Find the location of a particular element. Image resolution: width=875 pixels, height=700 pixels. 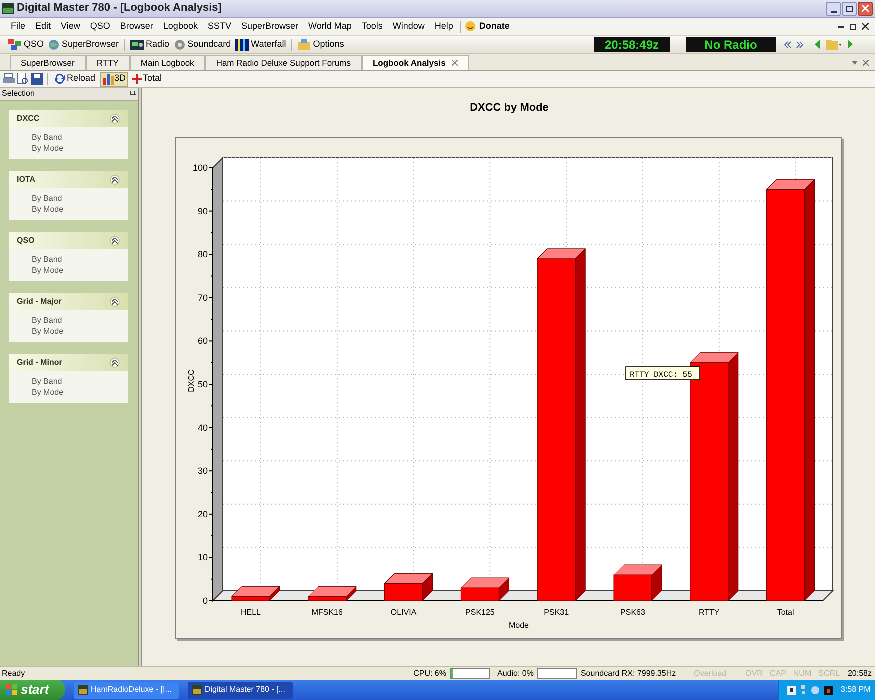

group-header: Grid - Minor is located at coordinates (68, 362).